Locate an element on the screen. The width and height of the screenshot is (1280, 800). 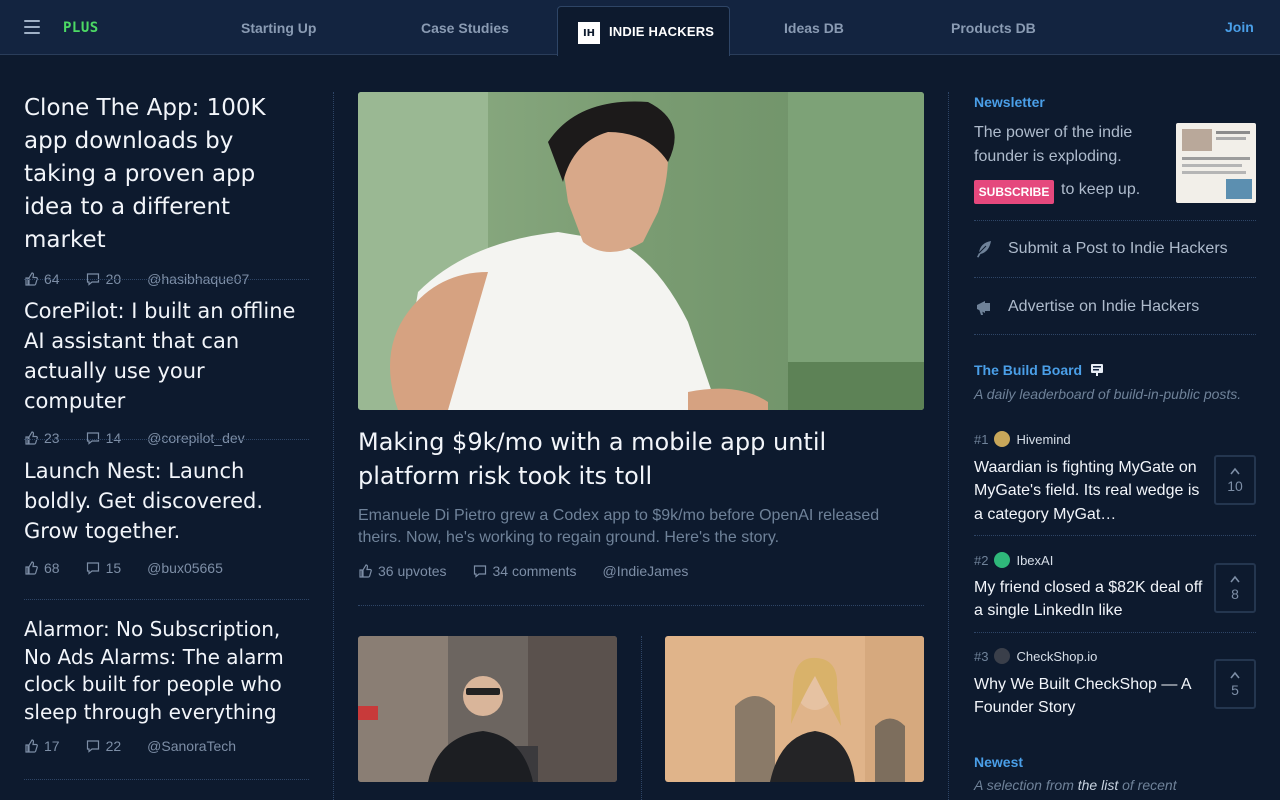
build-board-heading: The Build Board is located at coordinates (1039, 370).